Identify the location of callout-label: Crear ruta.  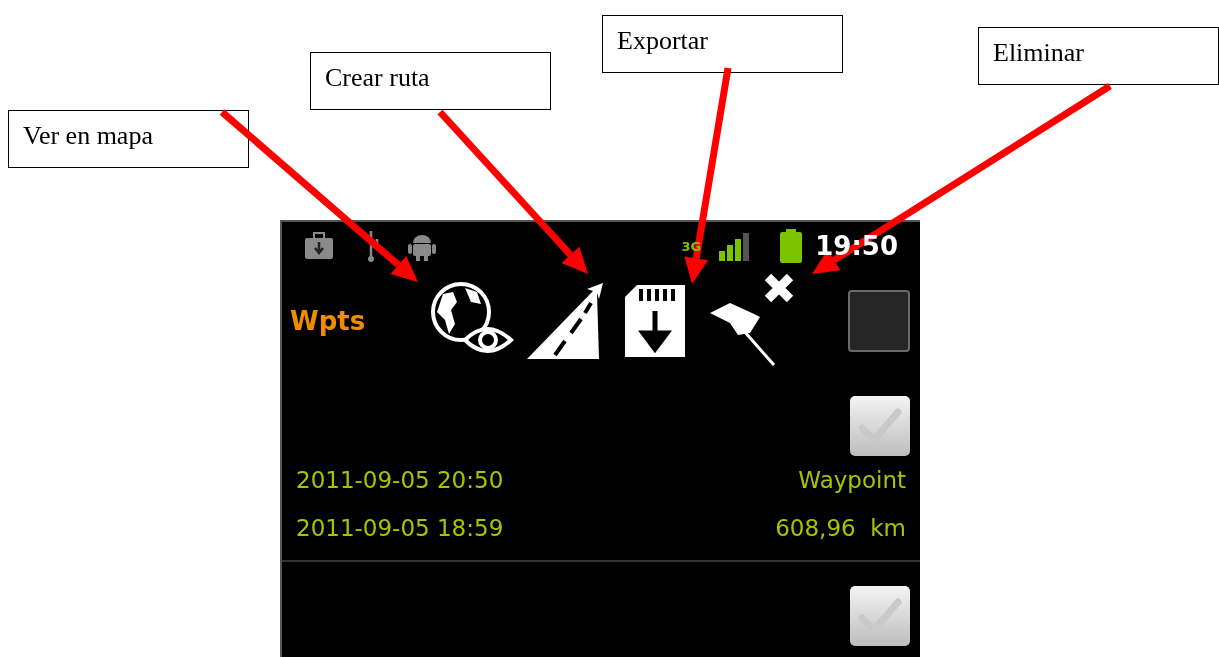
(430, 81).